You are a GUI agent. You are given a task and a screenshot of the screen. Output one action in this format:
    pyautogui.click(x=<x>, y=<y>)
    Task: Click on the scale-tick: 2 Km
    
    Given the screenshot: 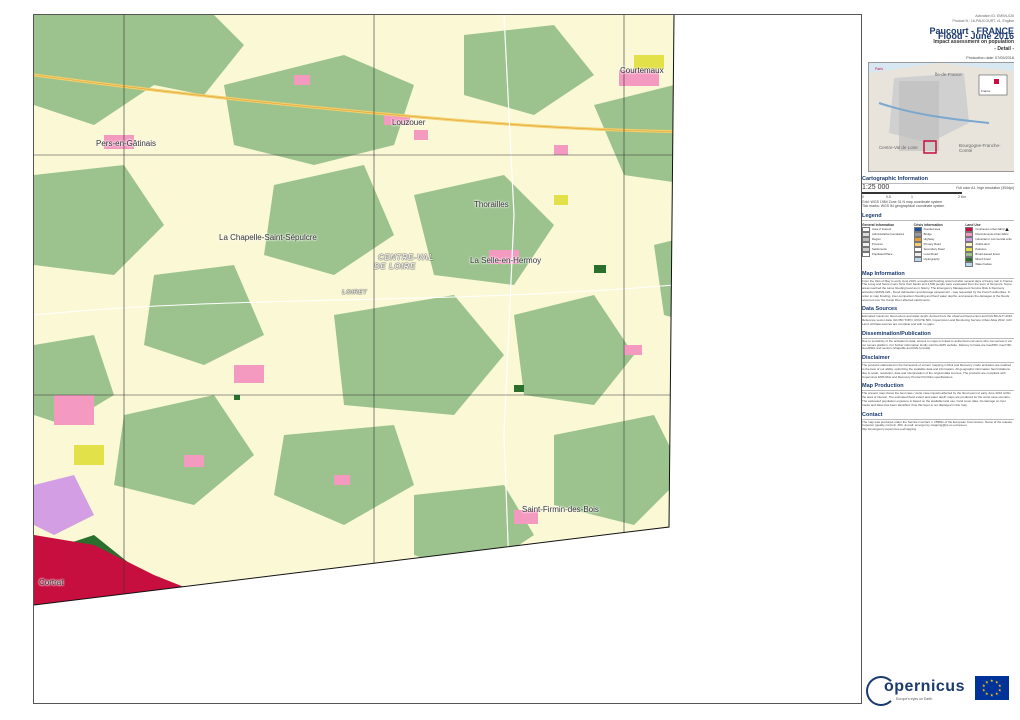 What is the action you would take?
    pyautogui.click(x=962, y=197)
    